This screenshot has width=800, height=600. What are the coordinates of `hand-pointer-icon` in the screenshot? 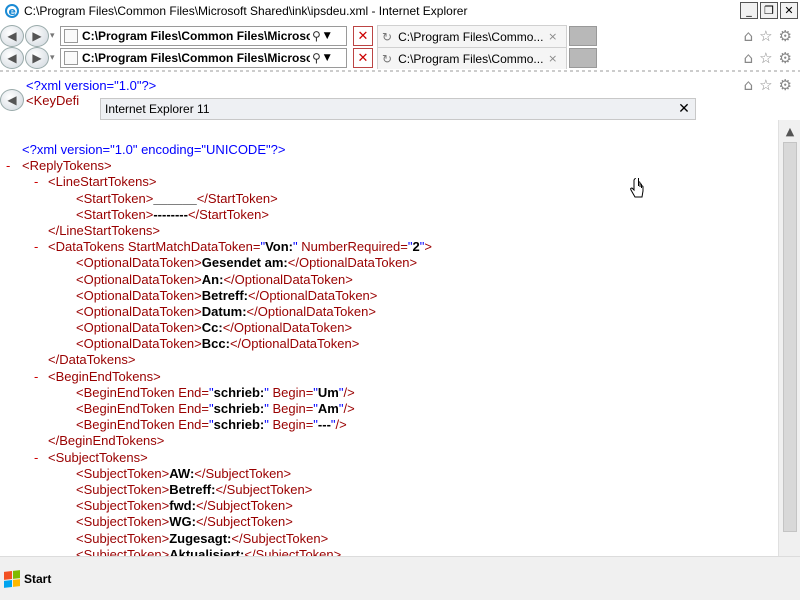 It's located at (637, 188).